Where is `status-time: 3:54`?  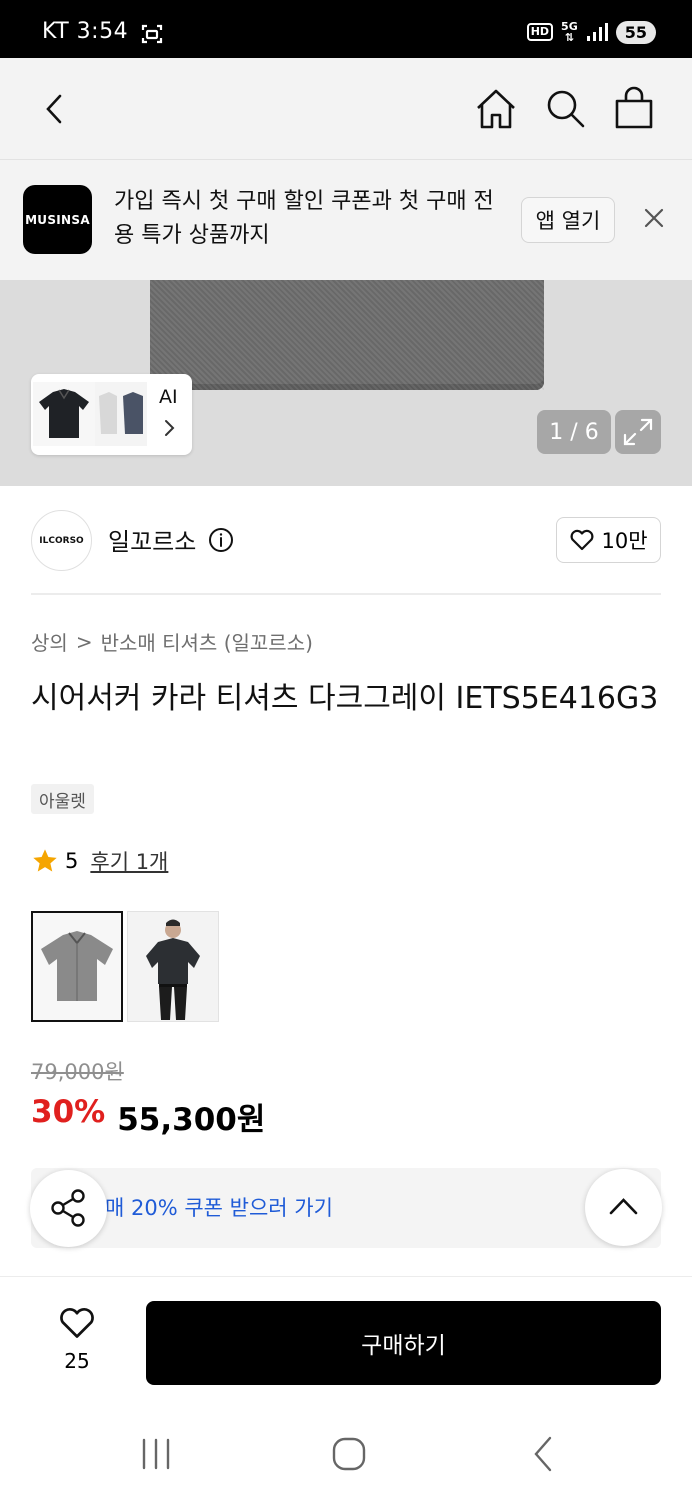 status-time: 3:54 is located at coordinates (102, 31).